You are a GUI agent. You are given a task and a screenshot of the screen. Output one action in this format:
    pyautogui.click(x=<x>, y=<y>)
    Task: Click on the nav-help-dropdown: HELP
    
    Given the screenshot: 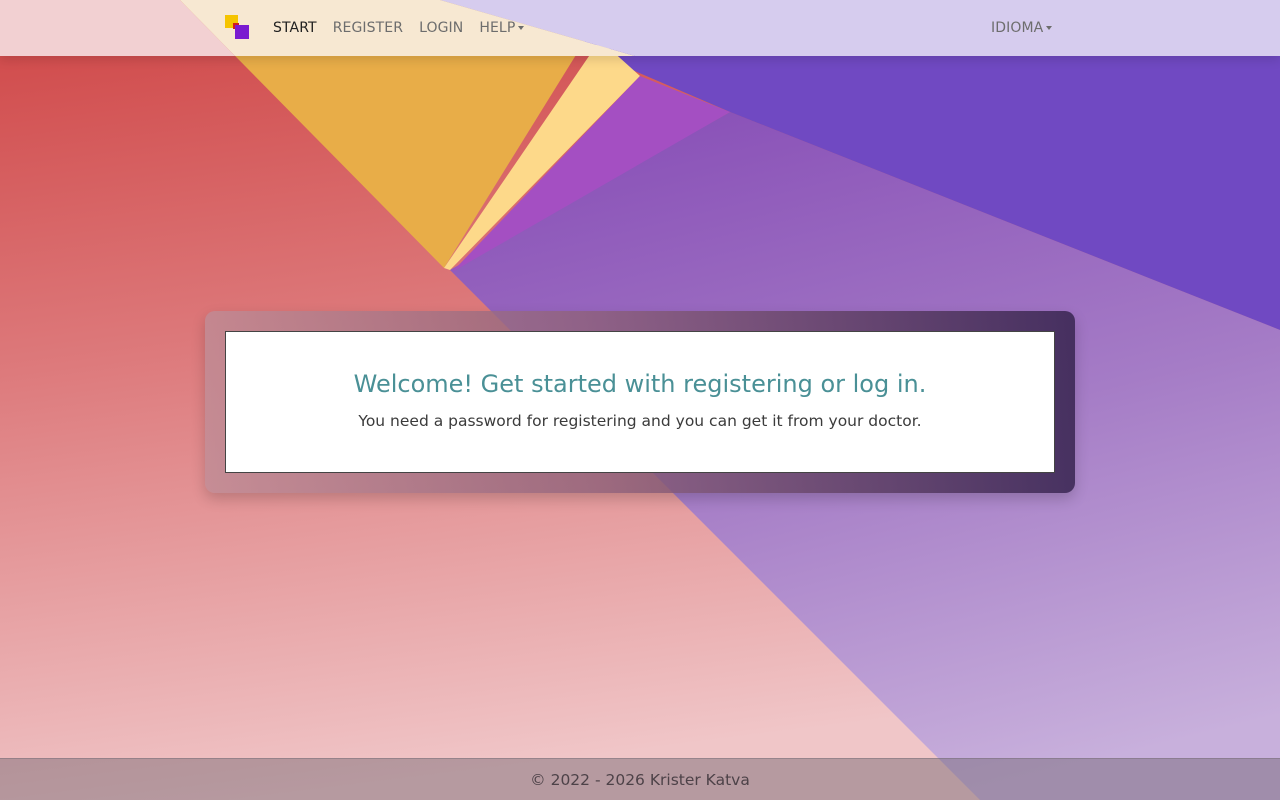 What is the action you would take?
    pyautogui.click(x=502, y=28)
    